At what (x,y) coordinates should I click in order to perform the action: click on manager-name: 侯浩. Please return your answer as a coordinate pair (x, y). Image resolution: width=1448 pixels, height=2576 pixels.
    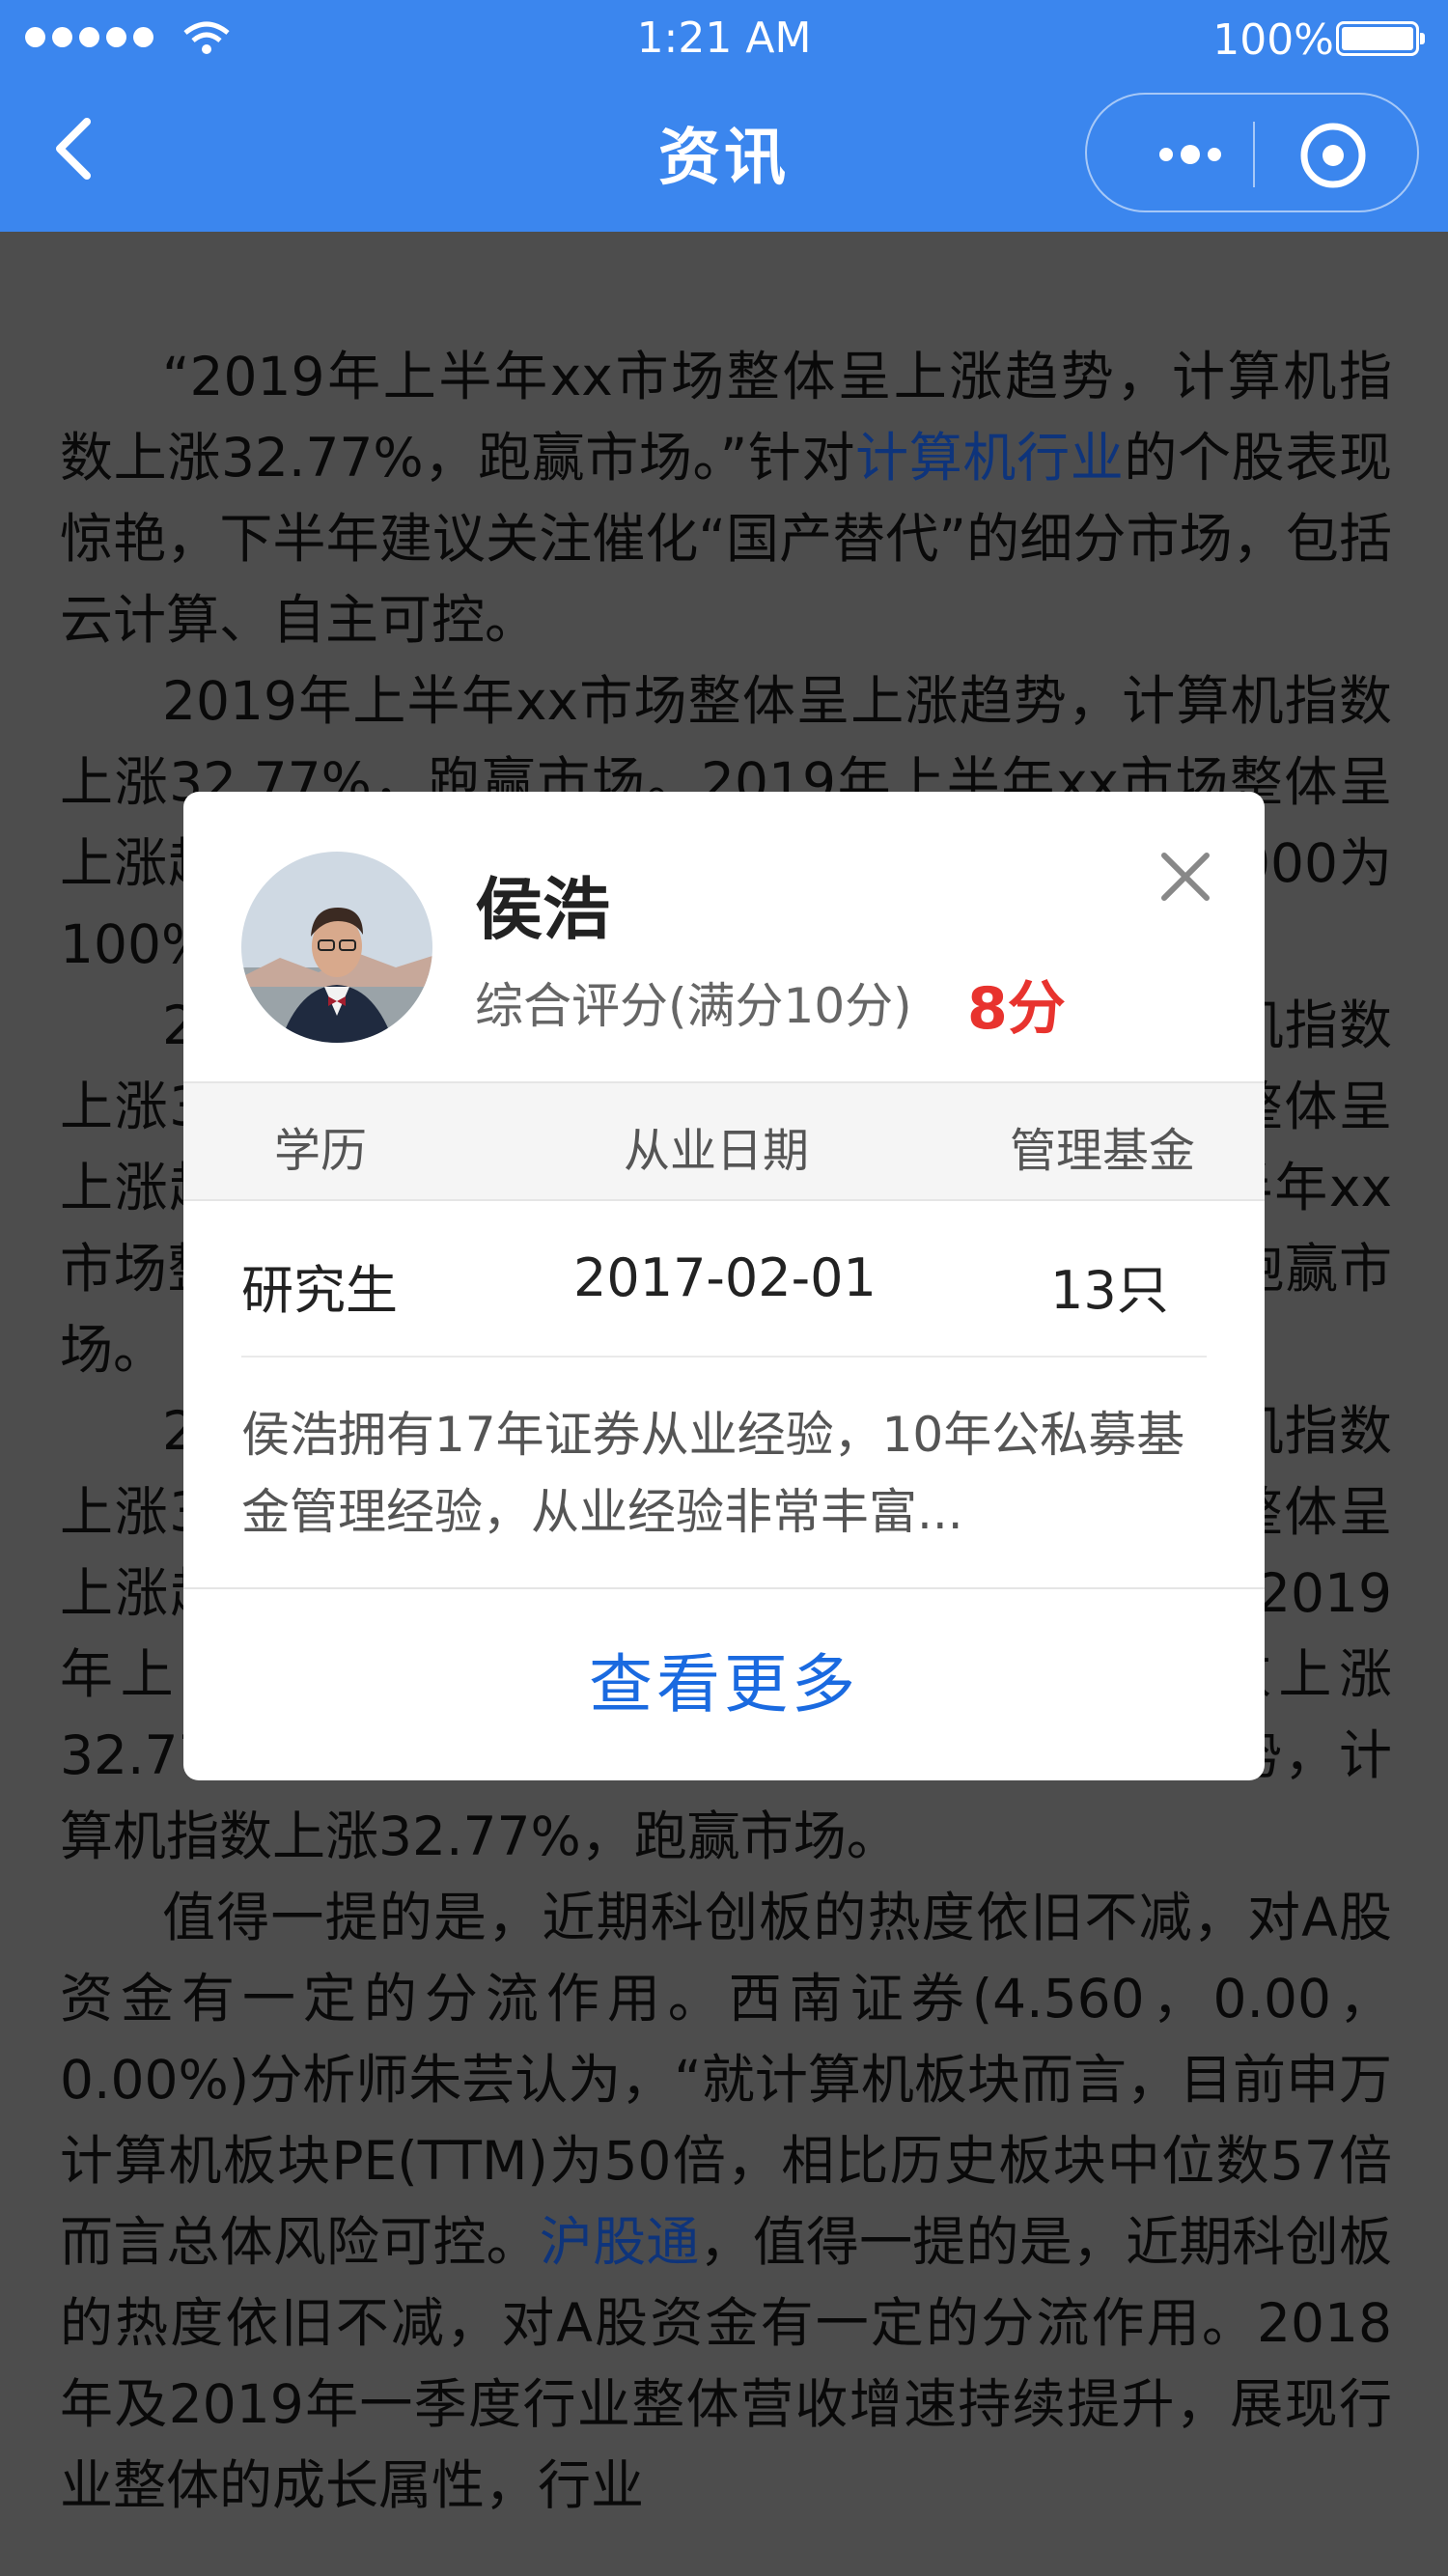
    Looking at the image, I should click on (543, 910).